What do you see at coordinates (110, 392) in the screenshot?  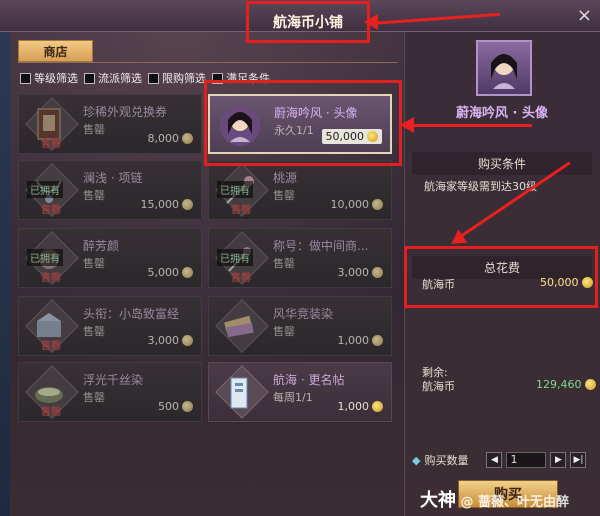 I see `shop-item-card: 售罄 浮光千丝染 售罄 500` at bounding box center [110, 392].